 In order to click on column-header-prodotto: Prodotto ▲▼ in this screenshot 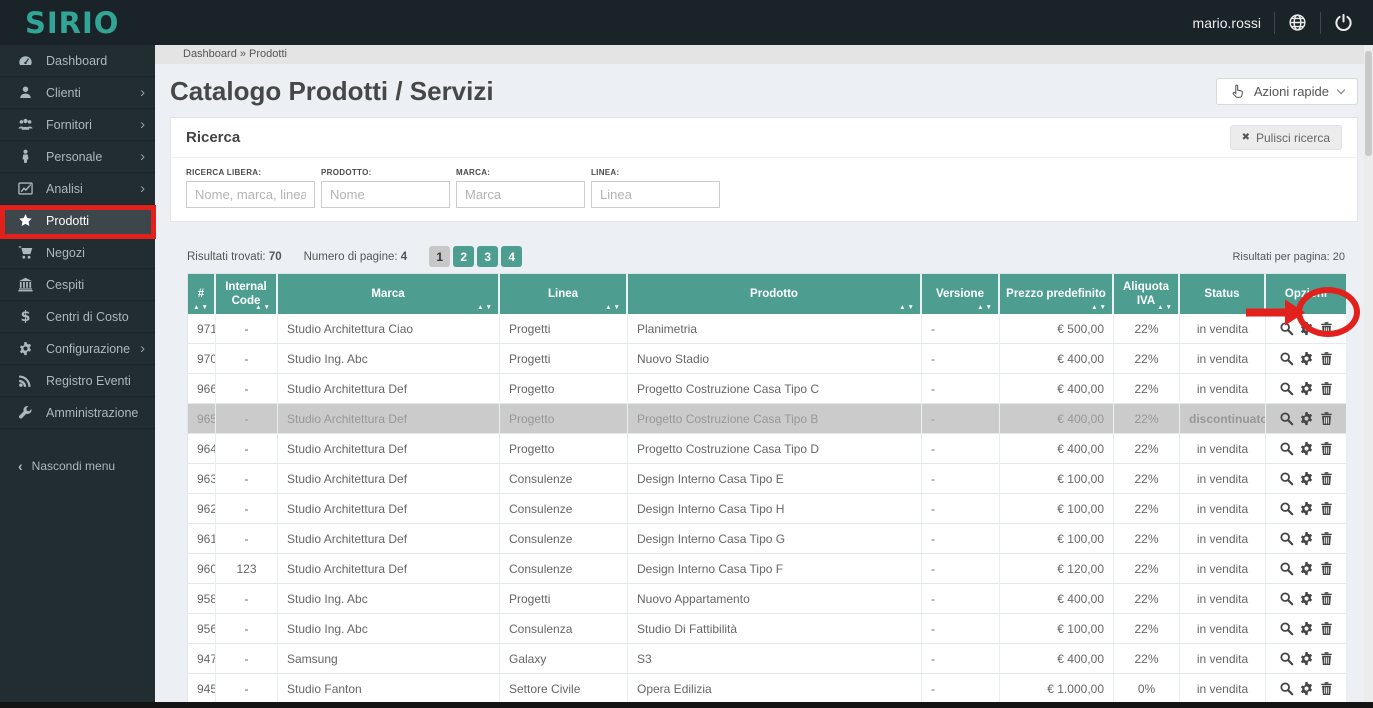, I will do `click(775, 294)`.